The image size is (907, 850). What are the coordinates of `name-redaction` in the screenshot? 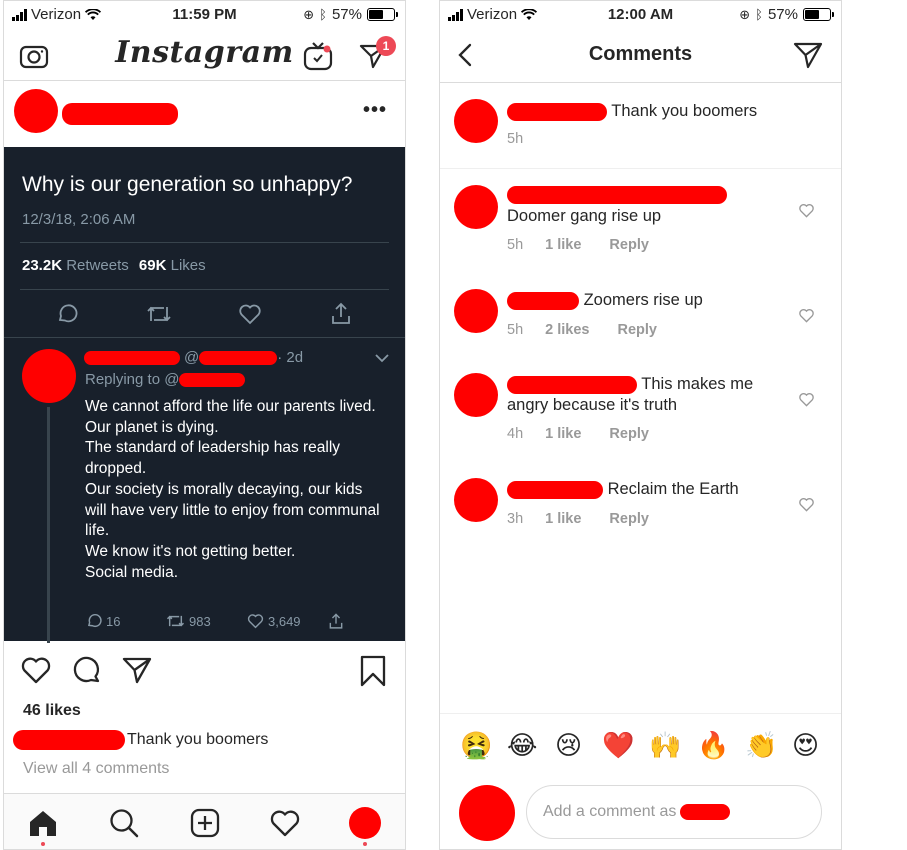 It's located at (132, 358).